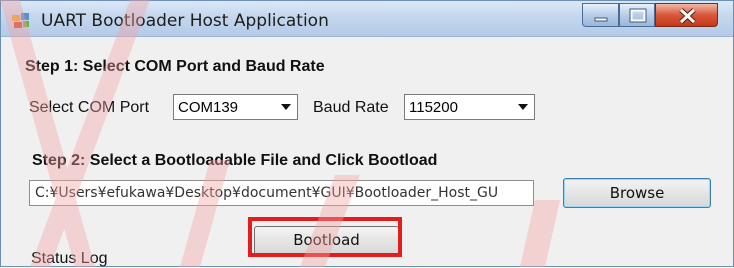 The height and width of the screenshot is (268, 734). I want to click on bootload-highlight-box, so click(325, 237).